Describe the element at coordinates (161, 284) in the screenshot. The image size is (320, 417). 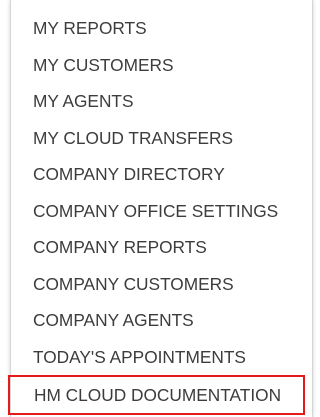
I see `menu-item-company-customers: COMPANY CUSTOMERS` at that location.